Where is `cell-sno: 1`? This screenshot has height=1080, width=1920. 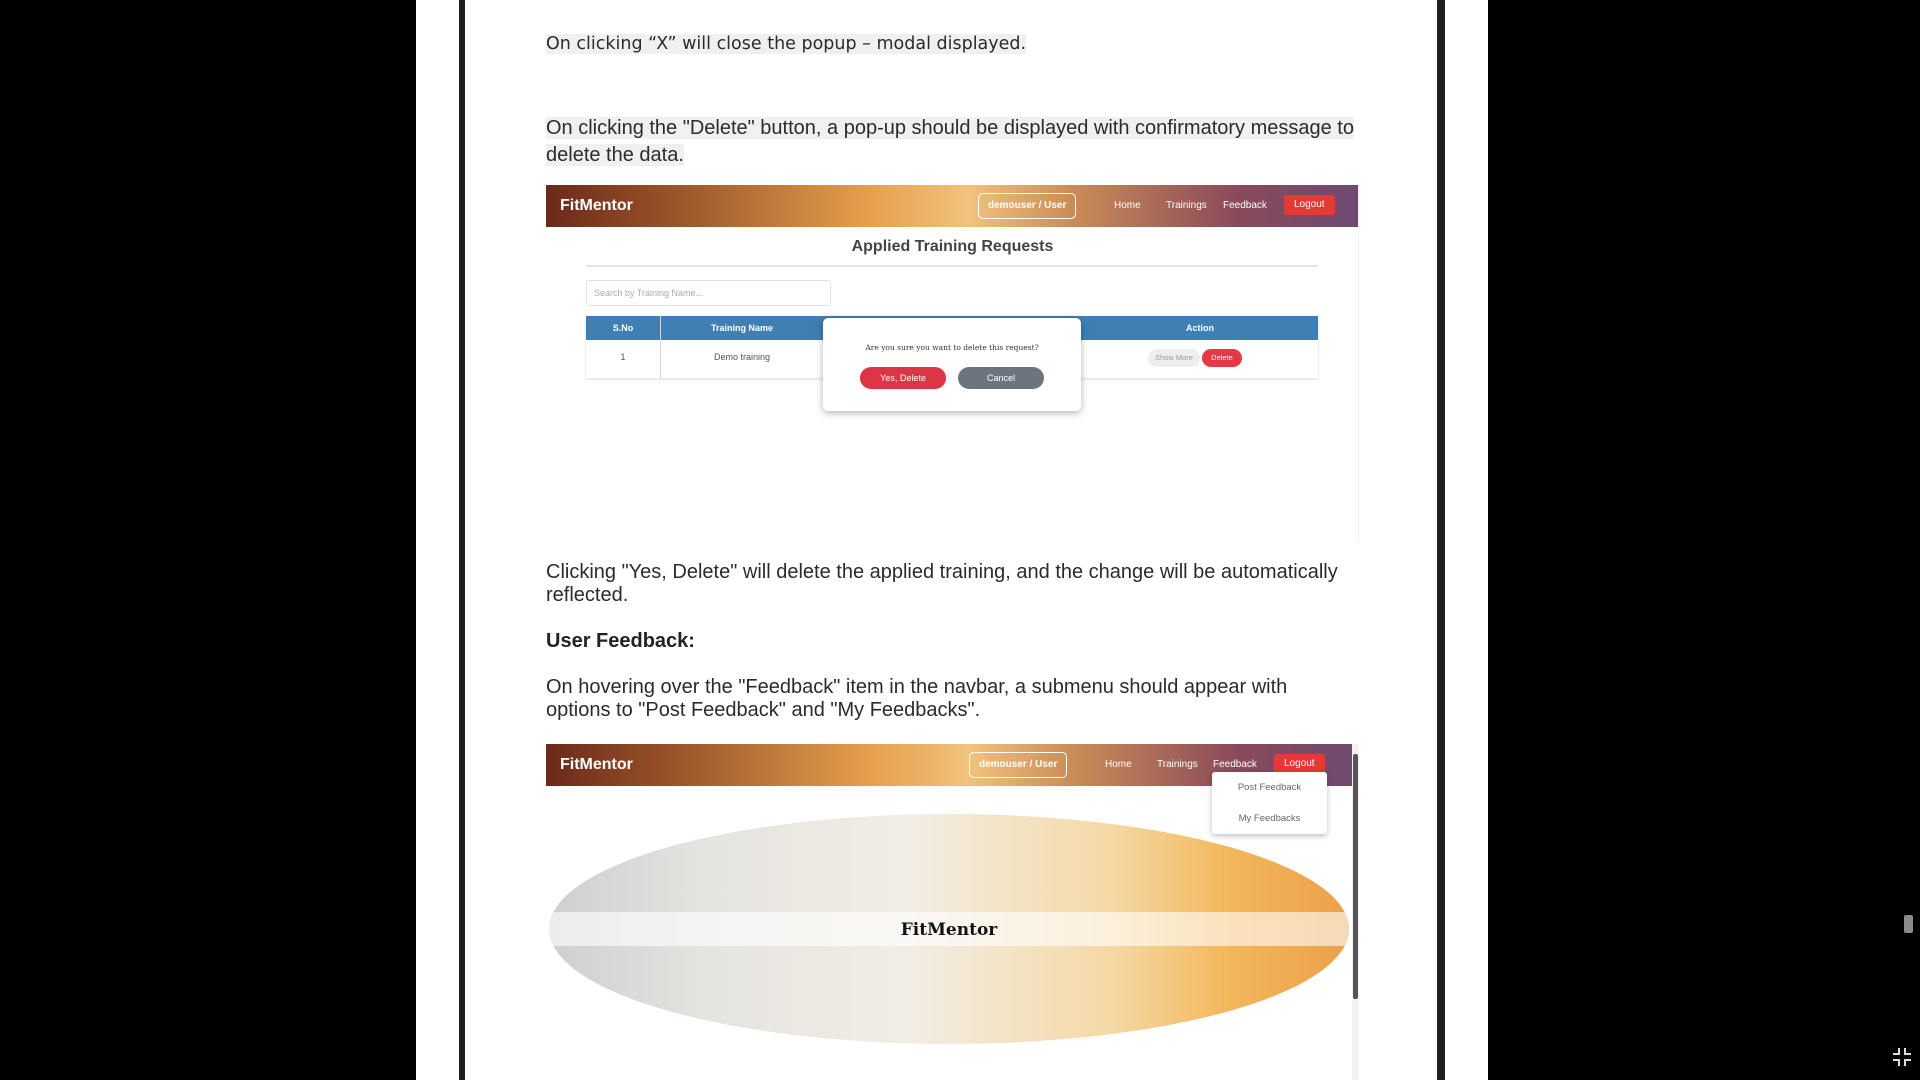 cell-sno: 1 is located at coordinates (623, 357).